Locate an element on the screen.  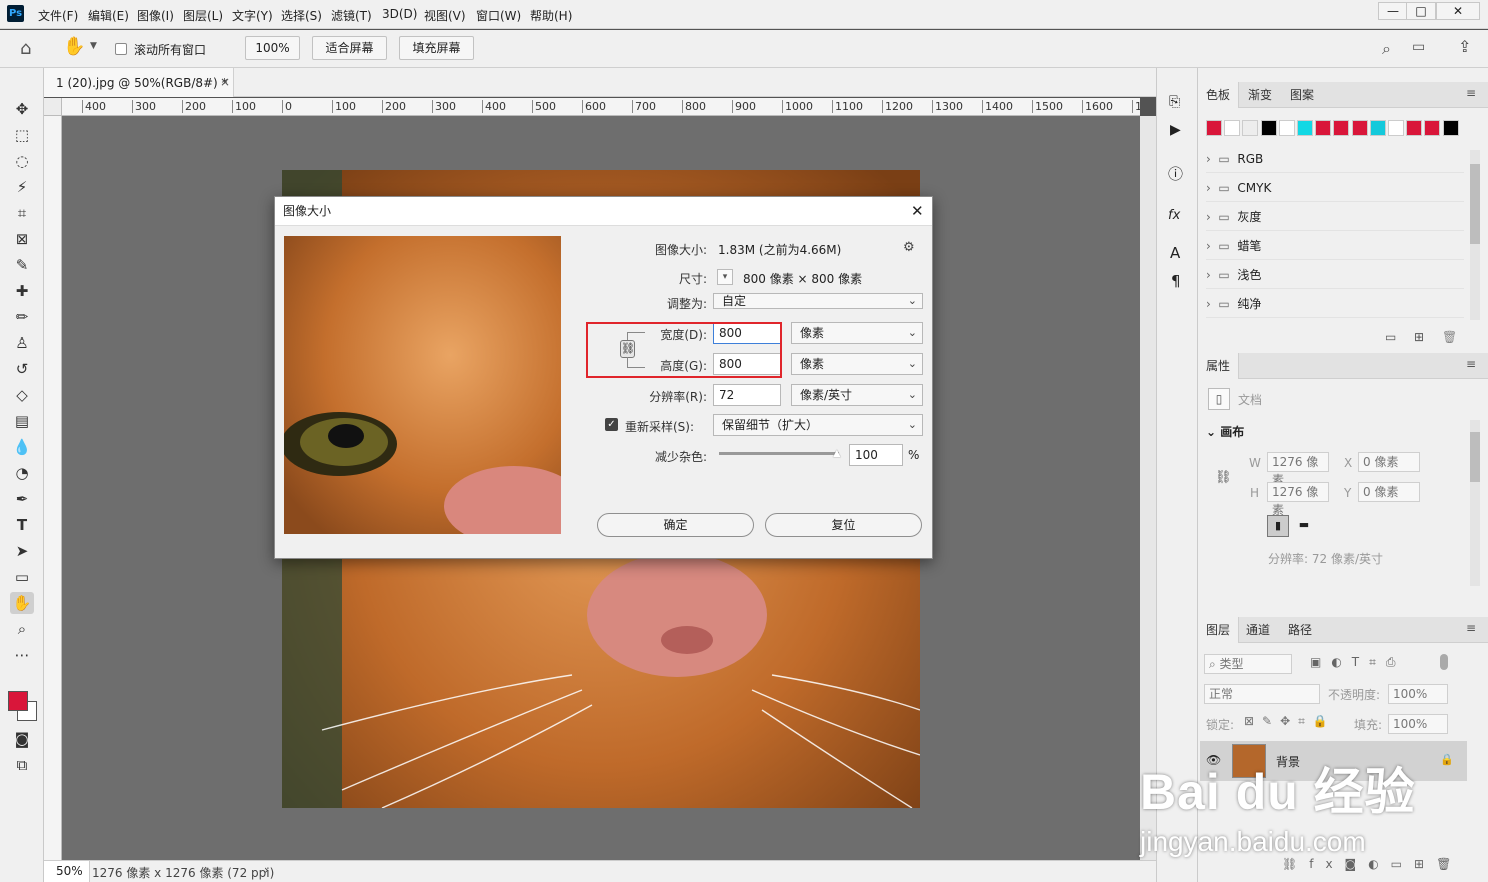
zoom-100-button: 100% is located at coordinates (272, 48).